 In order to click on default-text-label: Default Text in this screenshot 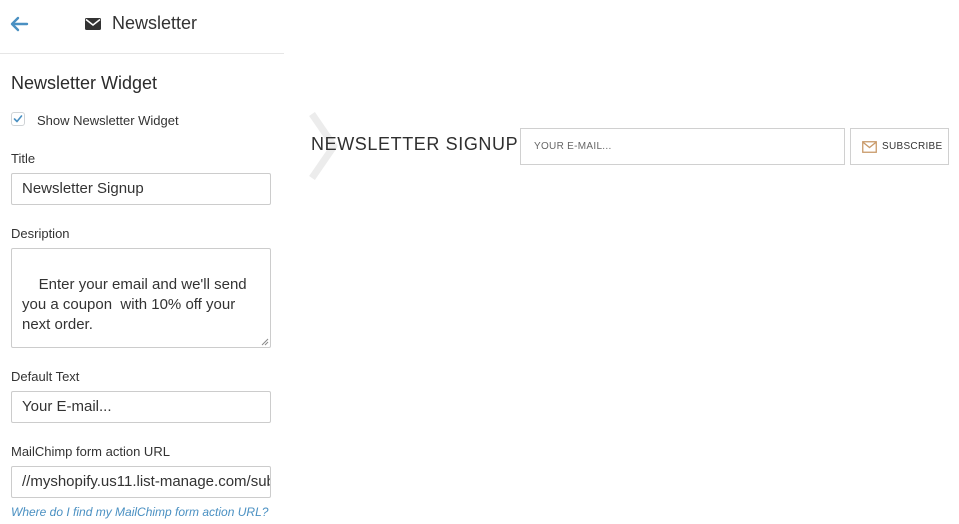, I will do `click(45, 376)`.